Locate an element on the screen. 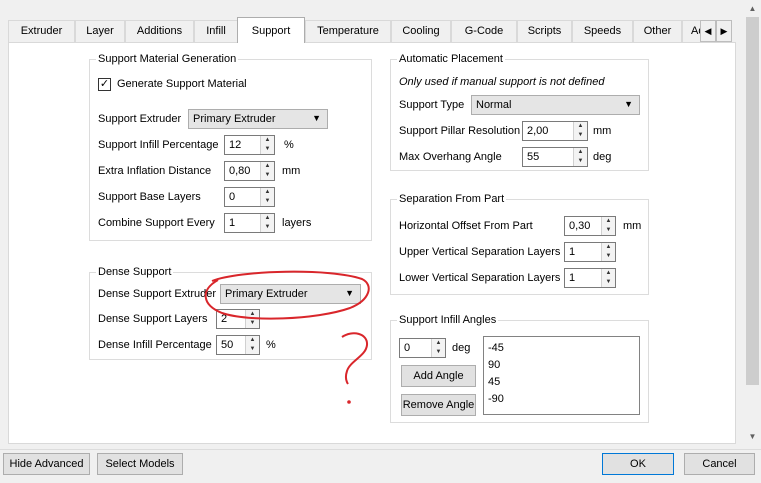 The width and height of the screenshot is (761, 483). dense-support-layers-stepper: 2 ▲ ▼ is located at coordinates (238, 319).